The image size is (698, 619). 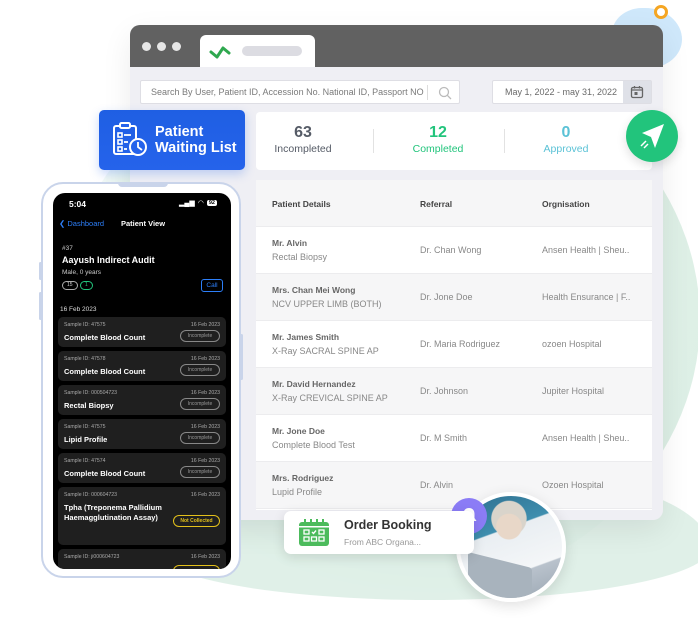 I want to click on call-button: Call, so click(x=212, y=285).